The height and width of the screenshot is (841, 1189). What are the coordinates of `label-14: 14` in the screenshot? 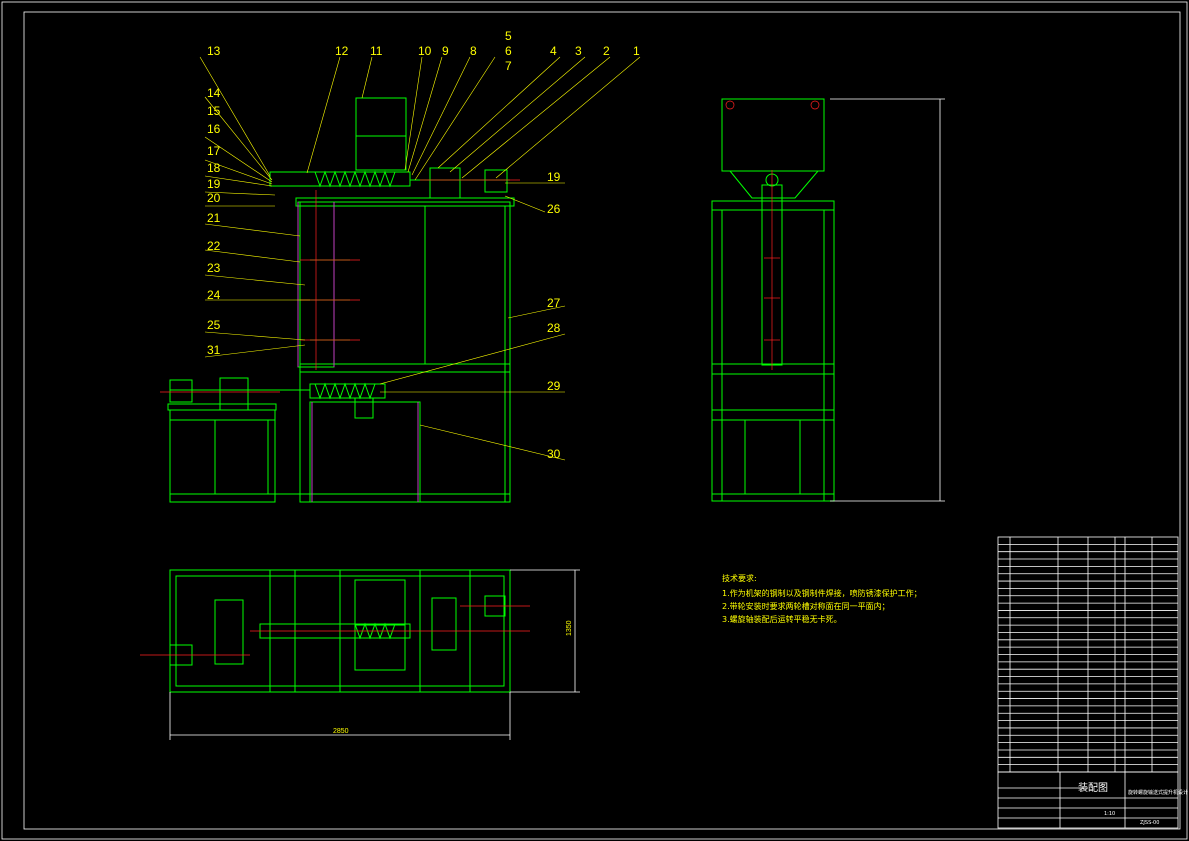 It's located at (214, 93).